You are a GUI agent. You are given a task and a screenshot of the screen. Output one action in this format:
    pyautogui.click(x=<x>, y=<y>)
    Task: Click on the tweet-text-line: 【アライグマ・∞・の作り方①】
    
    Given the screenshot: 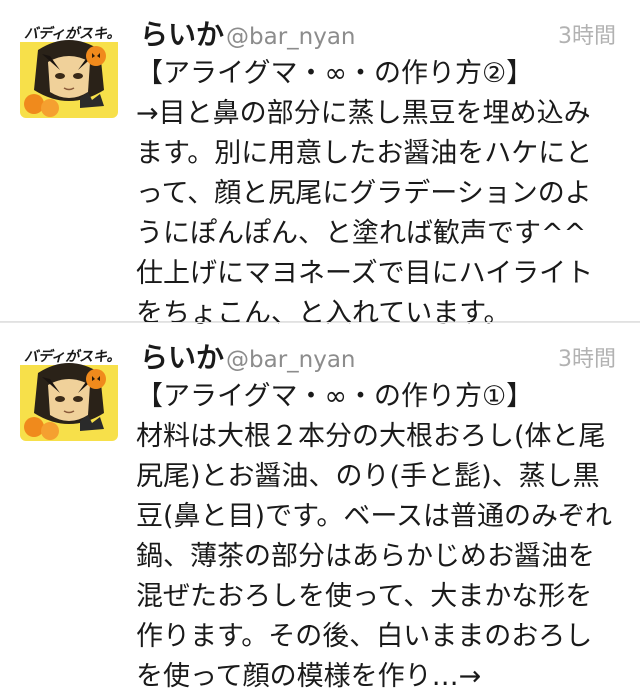 What is the action you would take?
    pyautogui.click(x=335, y=396)
    